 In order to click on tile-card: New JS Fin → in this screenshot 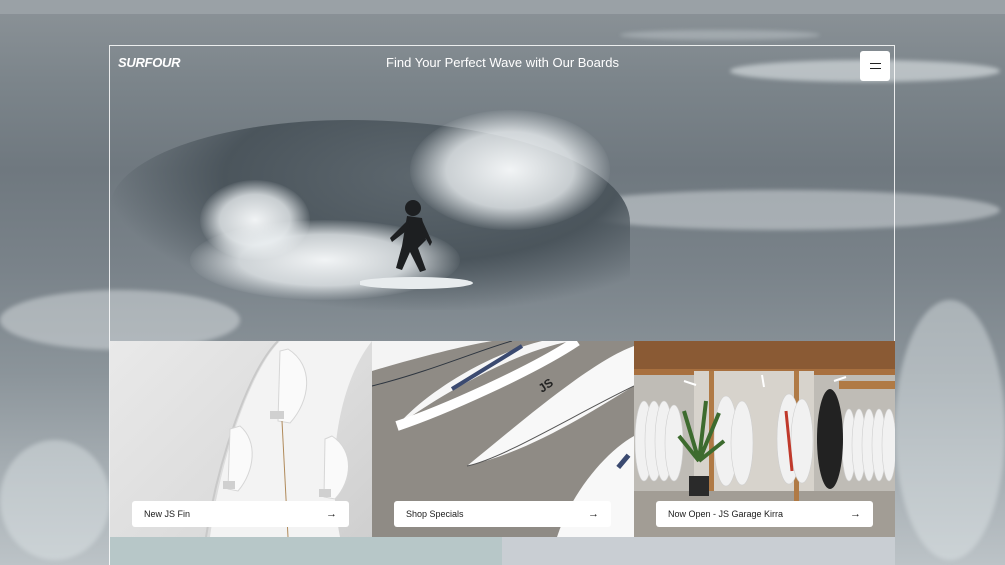, I will do `click(240, 514)`.